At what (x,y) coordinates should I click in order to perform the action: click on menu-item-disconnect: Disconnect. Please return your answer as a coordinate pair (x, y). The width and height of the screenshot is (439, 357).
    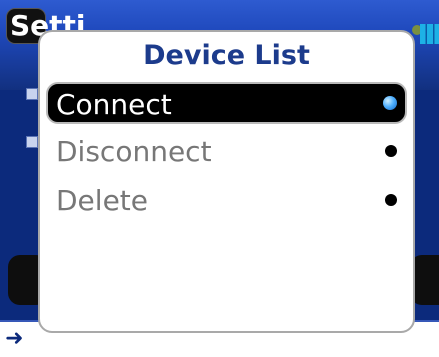
    Looking at the image, I should click on (226, 152).